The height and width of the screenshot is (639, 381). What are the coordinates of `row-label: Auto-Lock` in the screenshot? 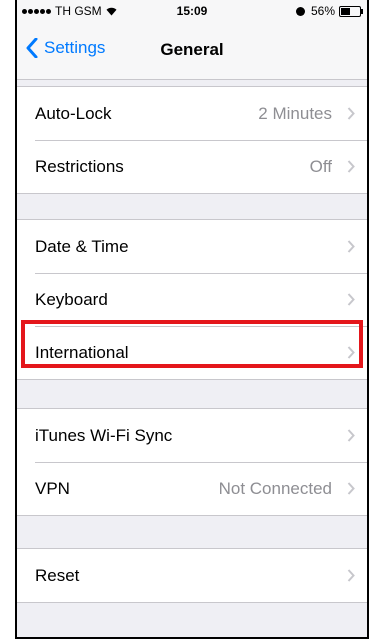 It's located at (73, 113).